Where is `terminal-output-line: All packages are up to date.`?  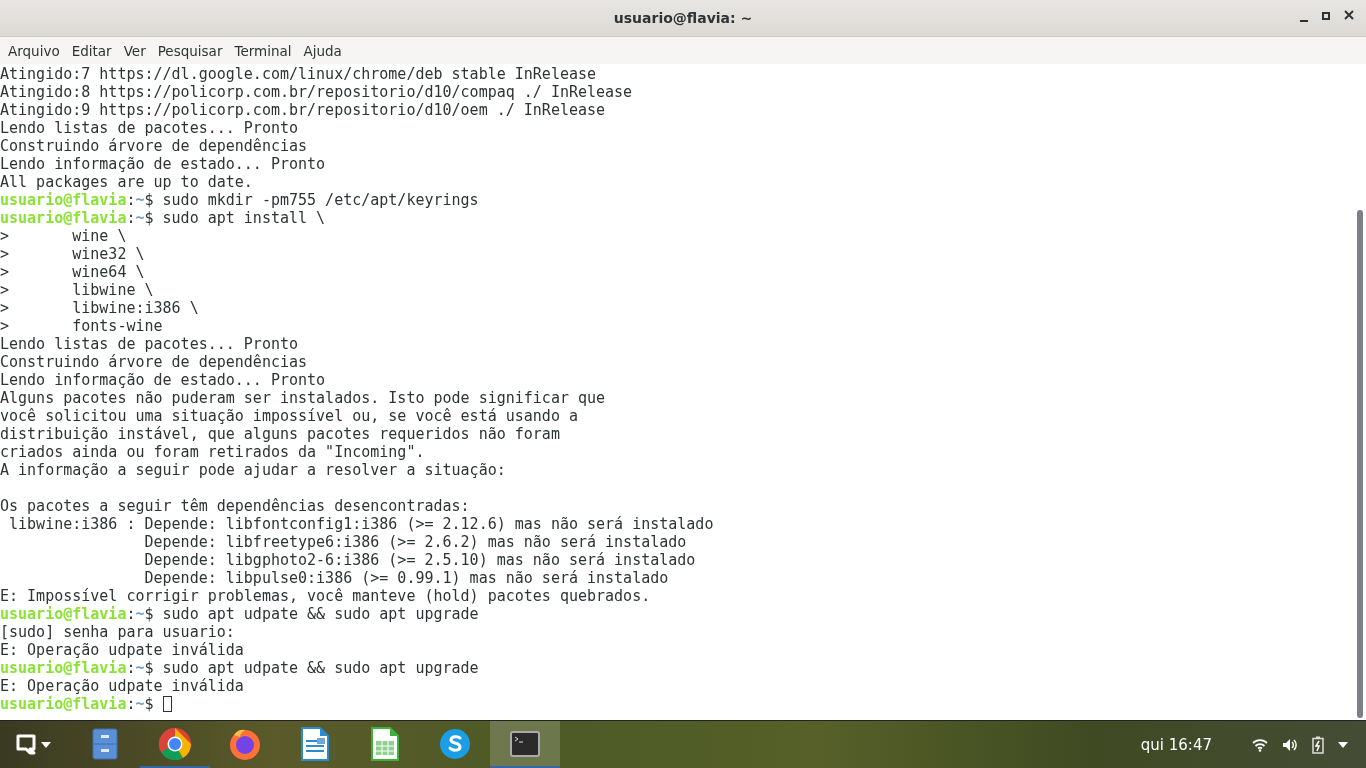 terminal-output-line: All packages are up to date. is located at coordinates (126, 182).